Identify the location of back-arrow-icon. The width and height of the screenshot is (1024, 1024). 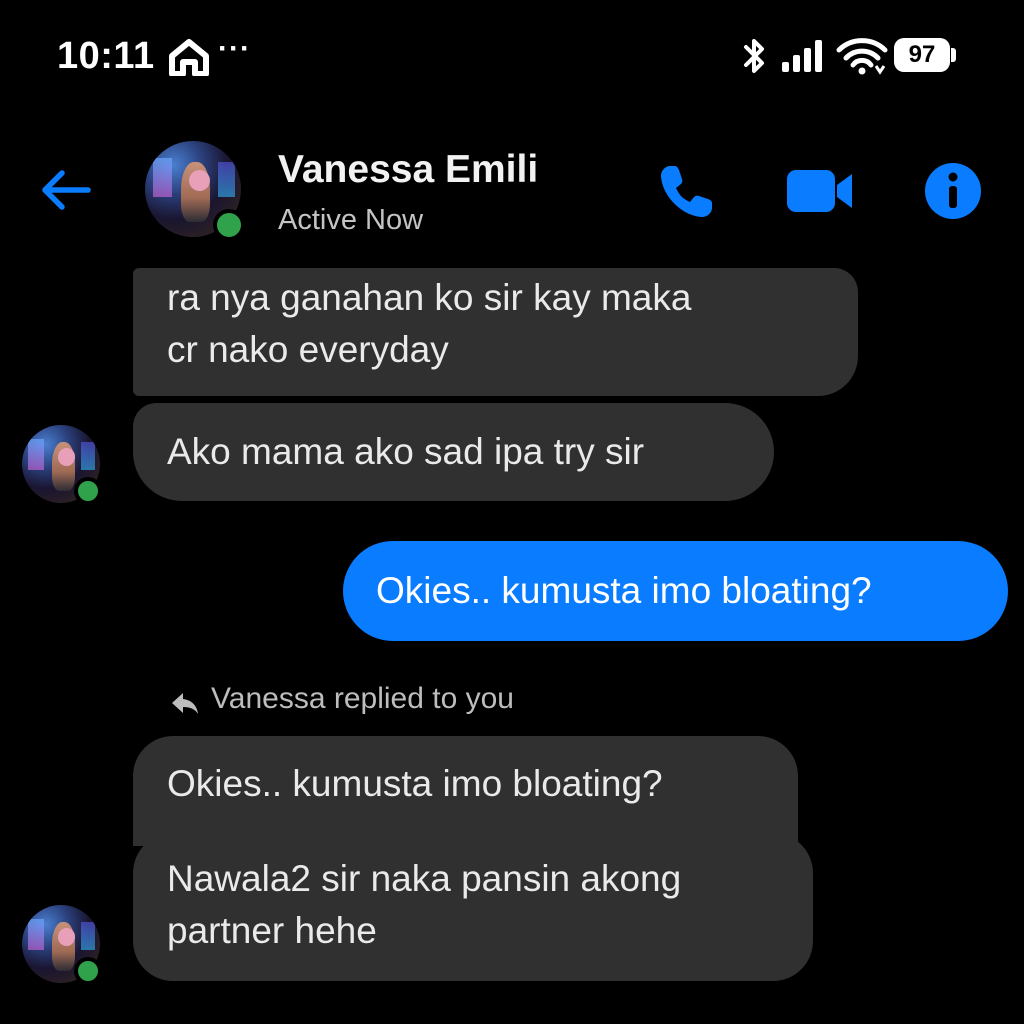
(66, 190).